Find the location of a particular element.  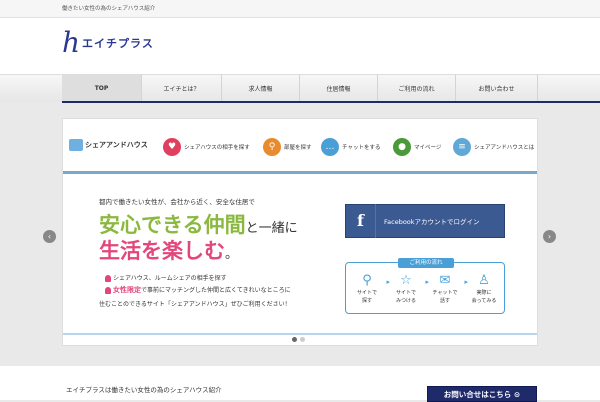

hero-desc-3: 住むことのできるサイト「シェアアンドハウス」ぜひご利用ください！ is located at coordinates (195, 304).